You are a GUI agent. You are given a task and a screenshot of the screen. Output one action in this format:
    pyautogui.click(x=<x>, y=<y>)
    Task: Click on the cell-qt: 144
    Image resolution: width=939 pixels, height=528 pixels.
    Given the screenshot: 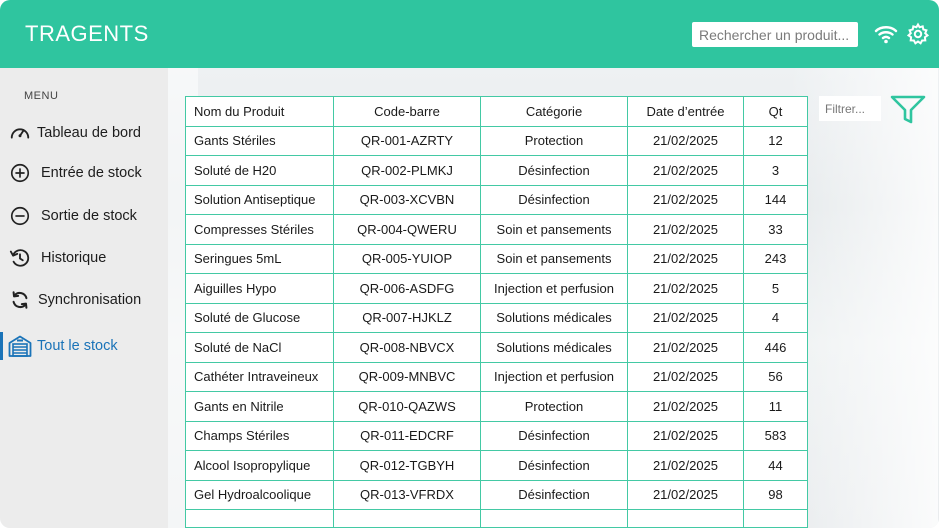 What is the action you would take?
    pyautogui.click(x=775, y=199)
    